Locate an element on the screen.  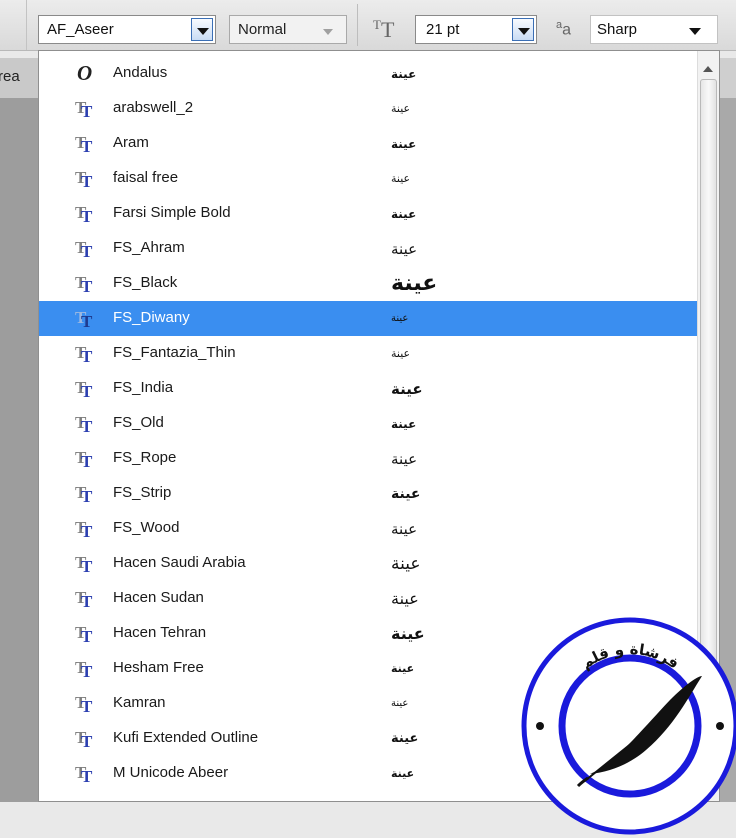
font-list-item: T T FS_Diwany عينة is located at coordinates (368, 318).